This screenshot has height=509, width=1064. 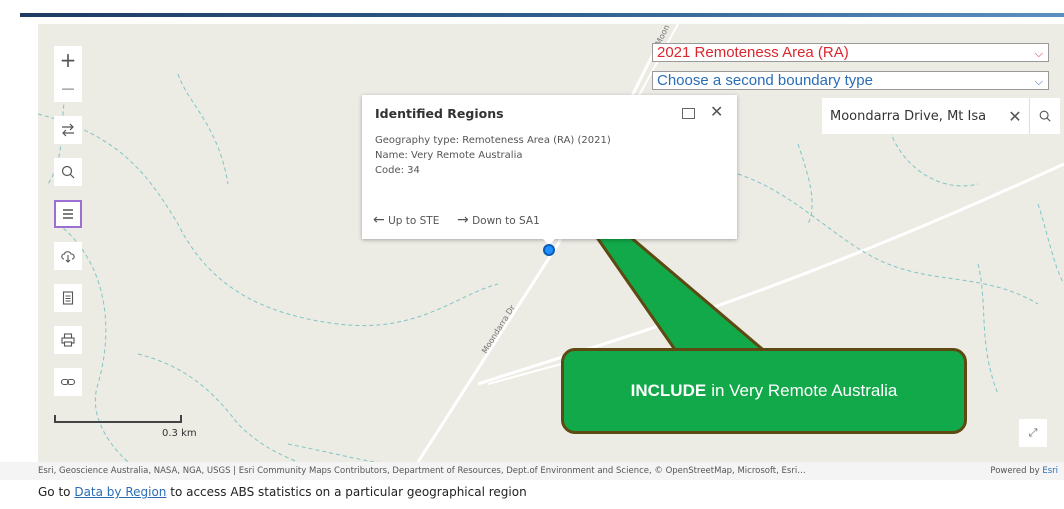 What do you see at coordinates (120, 492) in the screenshot?
I see `data-by-region-link: Data by Region` at bounding box center [120, 492].